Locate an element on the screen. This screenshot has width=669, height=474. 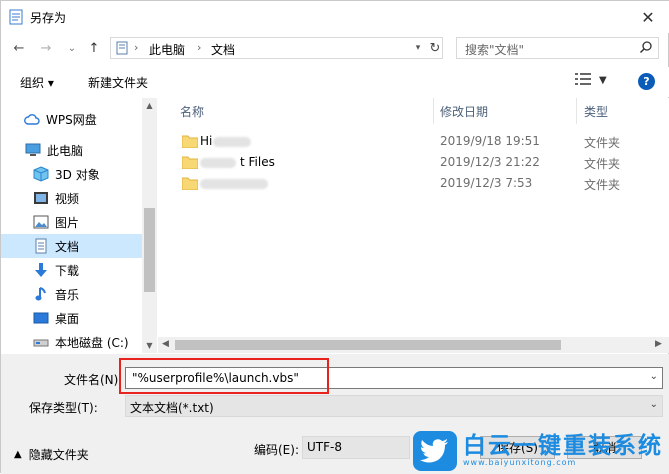
sidebar-item-label: 桌面 is located at coordinates (67, 318).